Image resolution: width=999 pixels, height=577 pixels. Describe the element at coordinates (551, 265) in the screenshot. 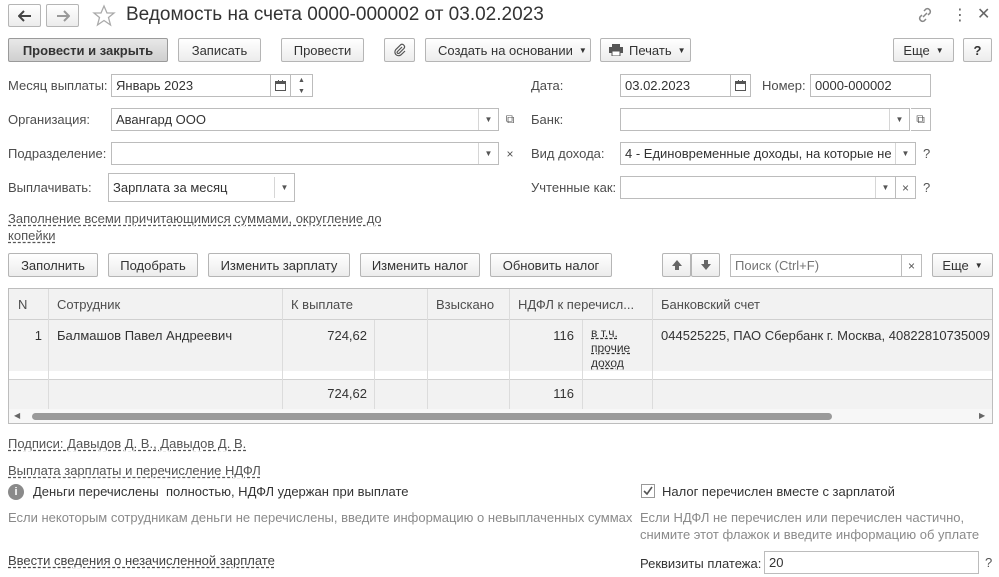

I see `update-tax-button: Обновить налог` at that location.